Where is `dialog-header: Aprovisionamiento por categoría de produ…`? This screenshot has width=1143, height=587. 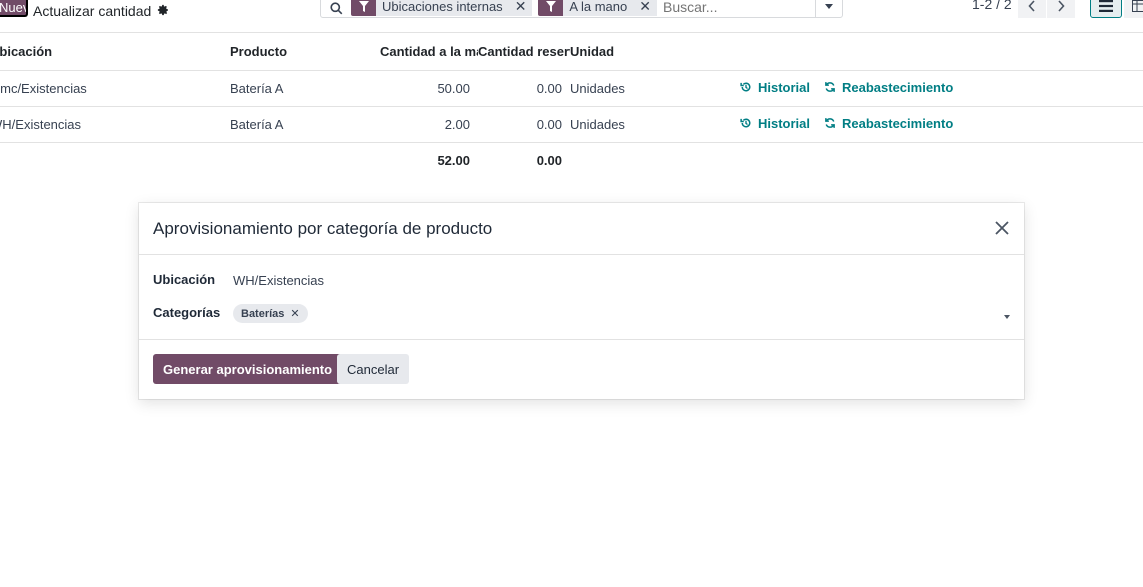
dialog-header: Aprovisionamiento por categoría de produ… is located at coordinates (581, 229).